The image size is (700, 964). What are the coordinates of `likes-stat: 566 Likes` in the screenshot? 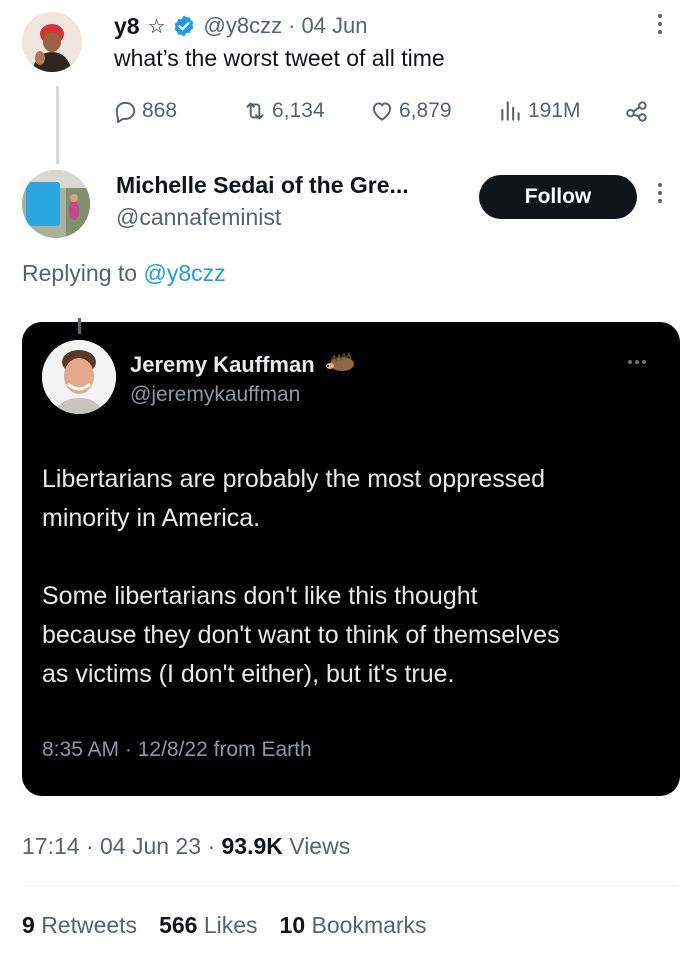 It's located at (208, 925).